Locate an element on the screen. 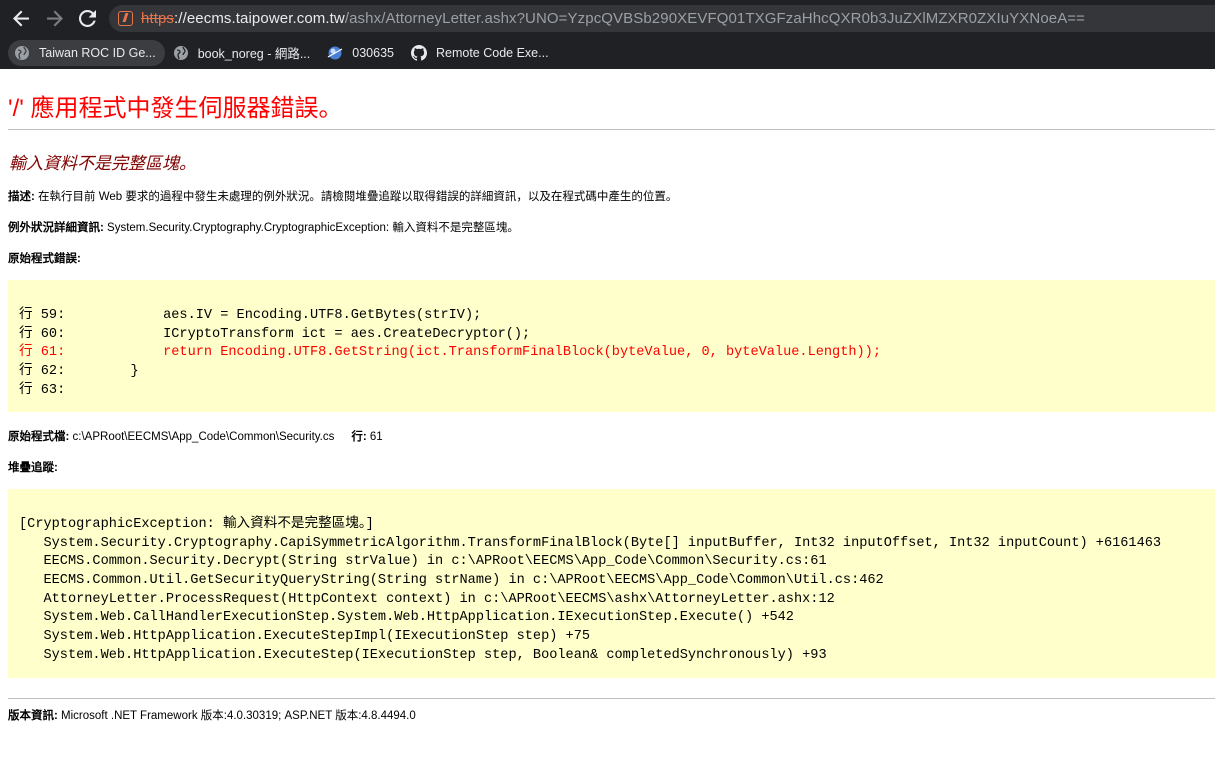  source-error-heading: 原始程式錯誤: is located at coordinates (44, 258).